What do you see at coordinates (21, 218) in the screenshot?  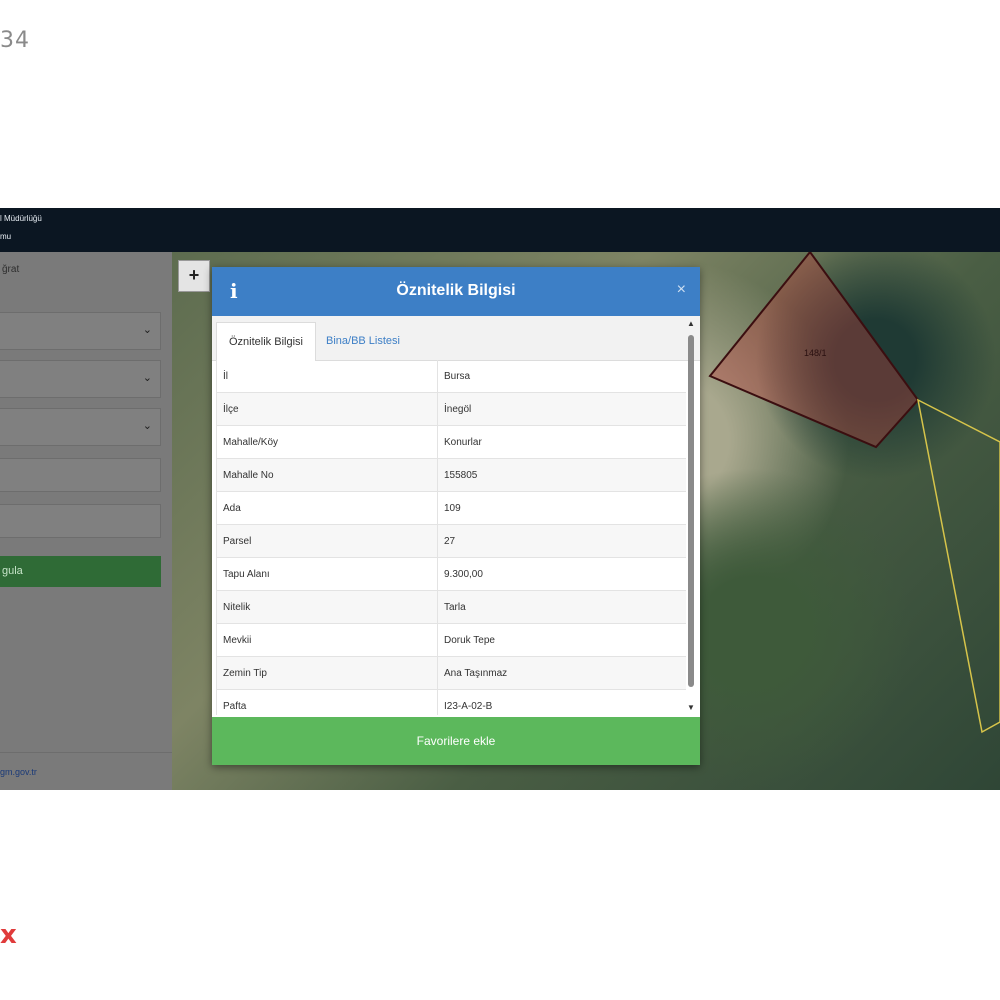 I see `topbar-title: l Müdürlüğü` at bounding box center [21, 218].